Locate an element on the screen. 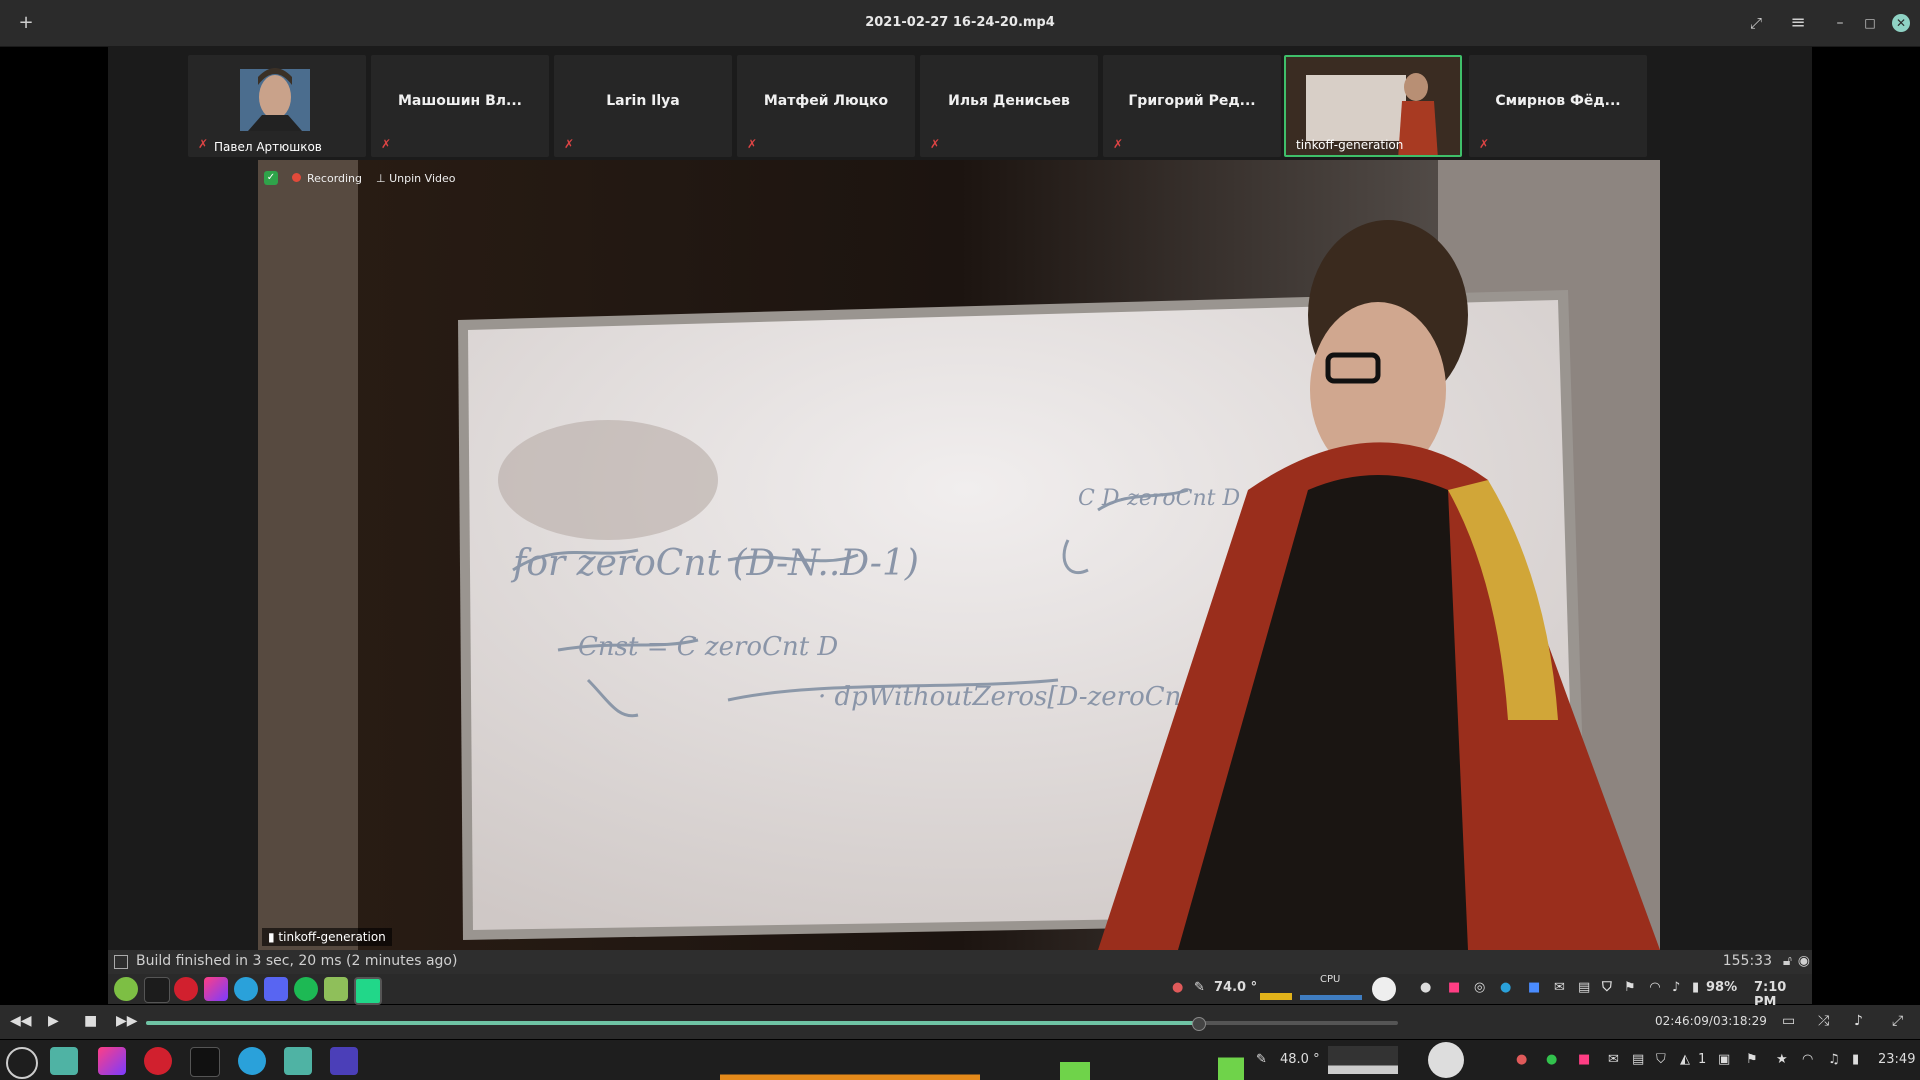  notification-icon: ◭ is located at coordinates (1685, 1059).